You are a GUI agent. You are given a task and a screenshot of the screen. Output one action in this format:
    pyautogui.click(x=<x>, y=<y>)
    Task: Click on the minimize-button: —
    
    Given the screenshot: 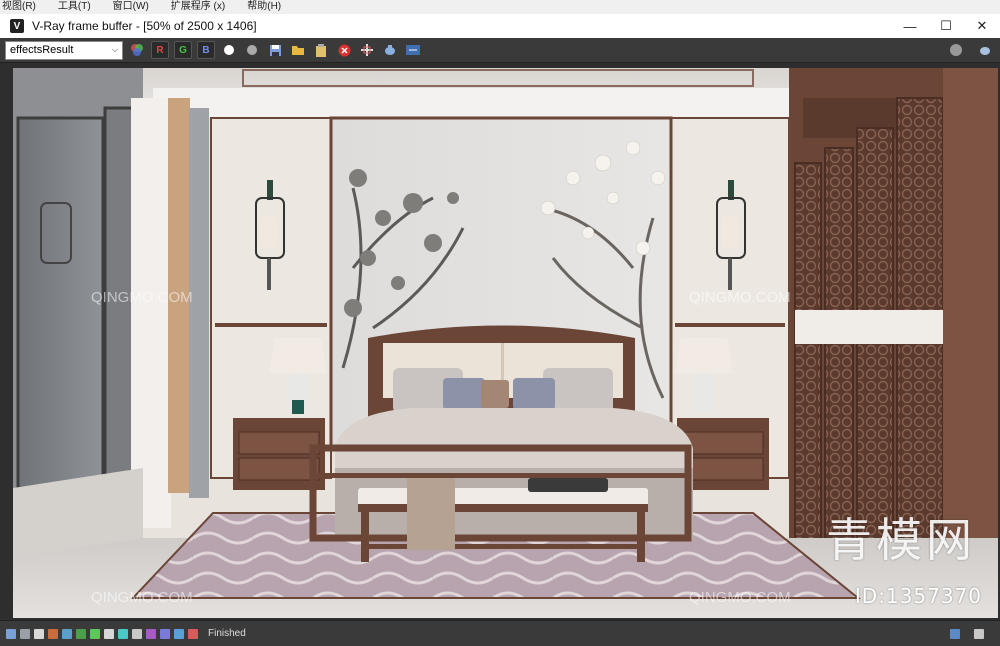 What is the action you would take?
    pyautogui.click(x=910, y=26)
    